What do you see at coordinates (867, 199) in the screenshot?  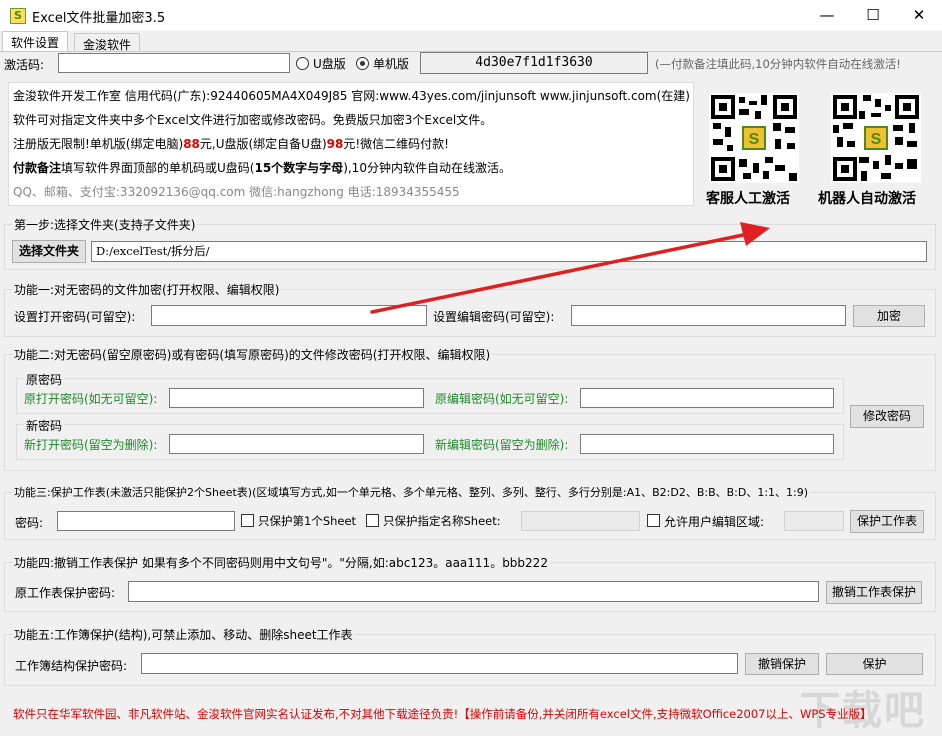 I see `qr-right-caption: 机器人自动激活` at bounding box center [867, 199].